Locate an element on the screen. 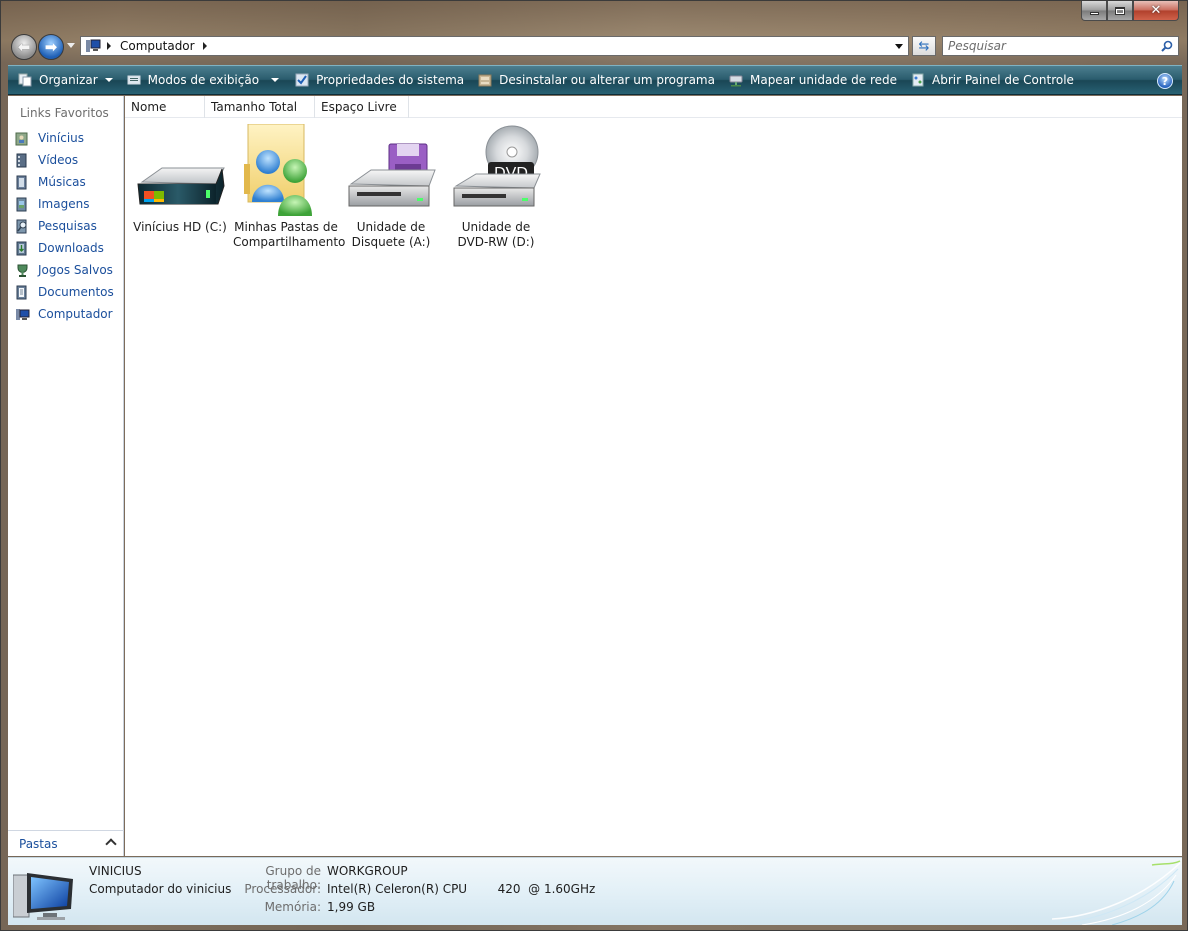 The width and height of the screenshot is (1188, 931). favorite-link-videos: Vídeos is located at coordinates (64, 160).